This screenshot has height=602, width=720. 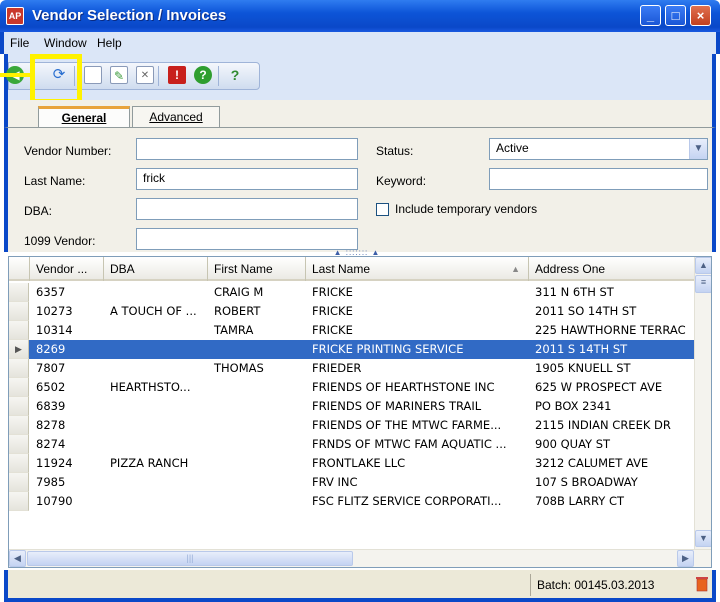 I want to click on close-button: ×, so click(x=700, y=15).